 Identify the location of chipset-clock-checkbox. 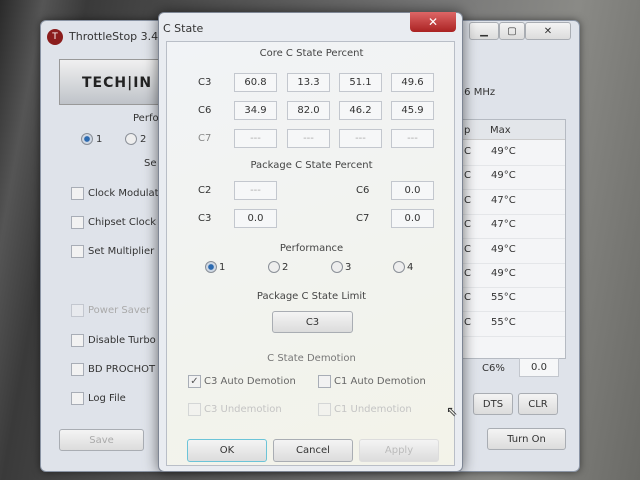
(77, 222).